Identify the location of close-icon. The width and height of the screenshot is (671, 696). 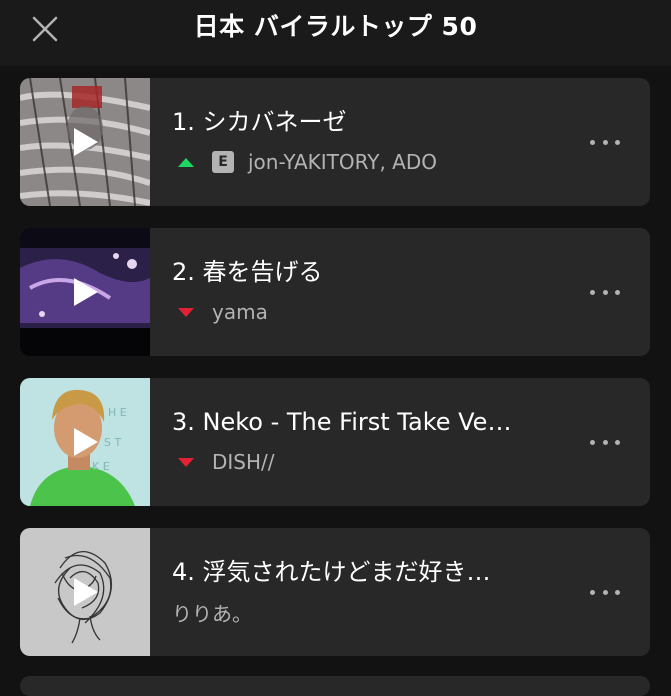
(45, 29).